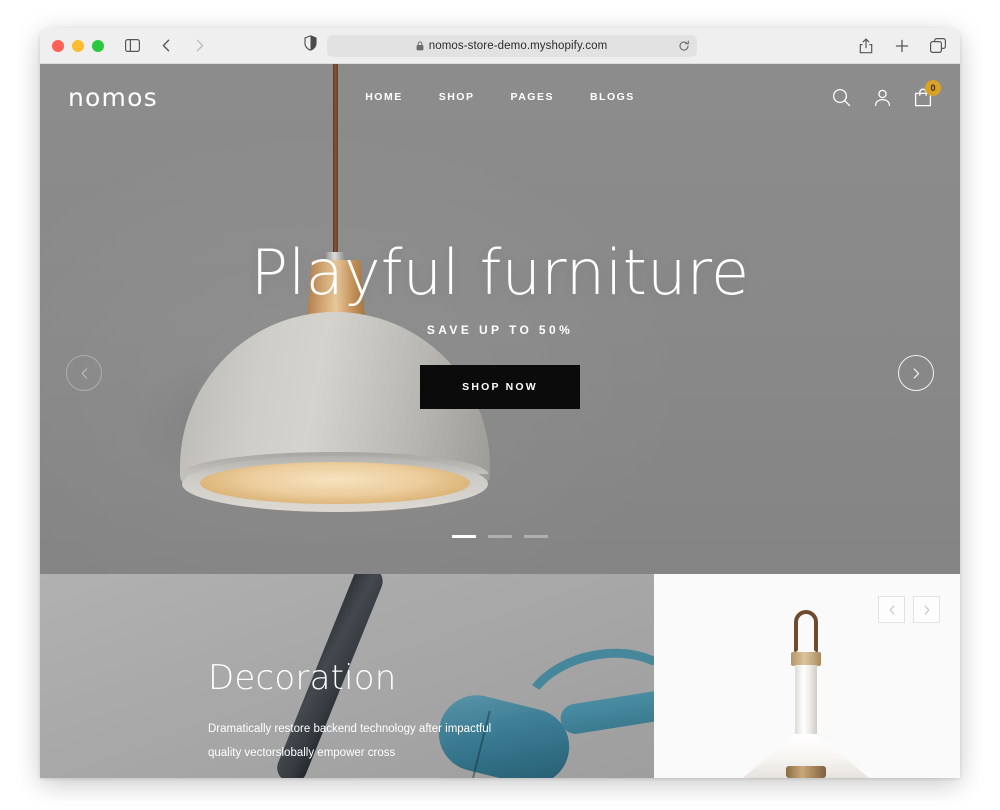 This screenshot has height=810, width=1000. I want to click on hero-pagination, so click(500, 536).